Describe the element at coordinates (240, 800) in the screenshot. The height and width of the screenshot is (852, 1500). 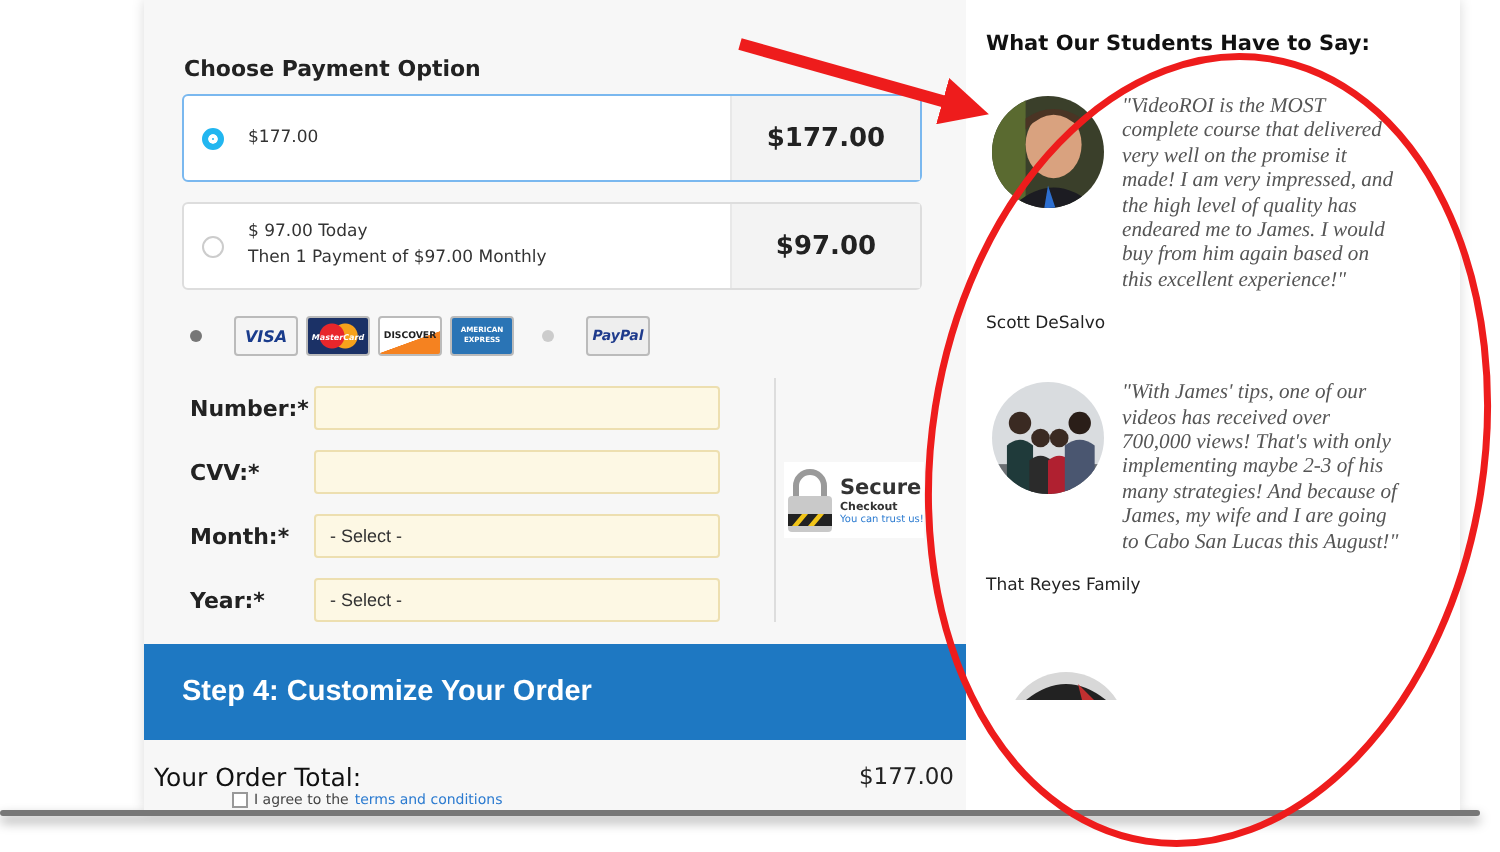
I see `checkbox` at that location.